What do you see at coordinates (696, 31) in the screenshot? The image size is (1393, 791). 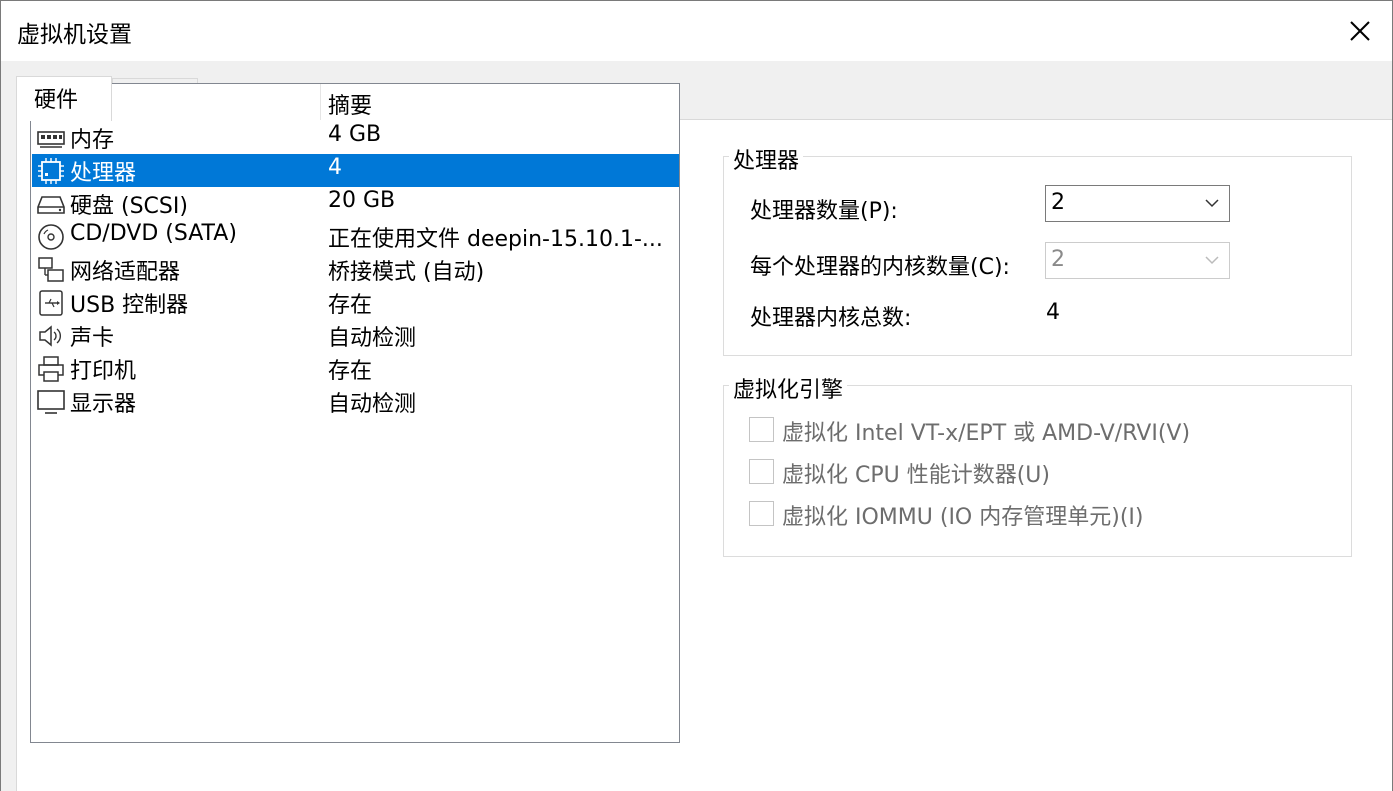 I see `title-bar: 虚拟机设置` at bounding box center [696, 31].